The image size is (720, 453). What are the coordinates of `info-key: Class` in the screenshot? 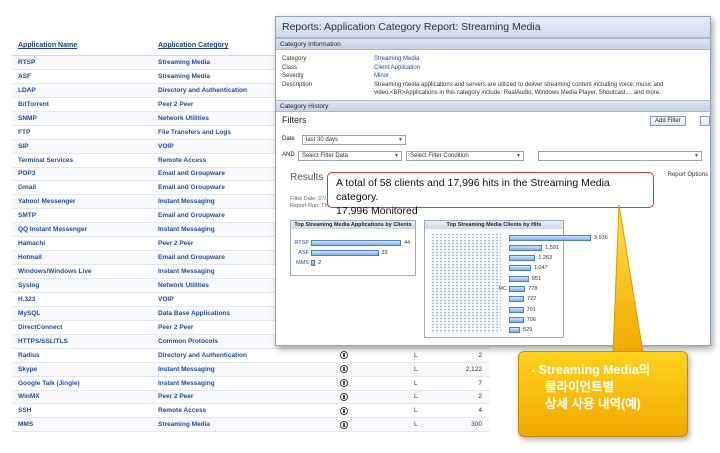 It's located at (290, 67).